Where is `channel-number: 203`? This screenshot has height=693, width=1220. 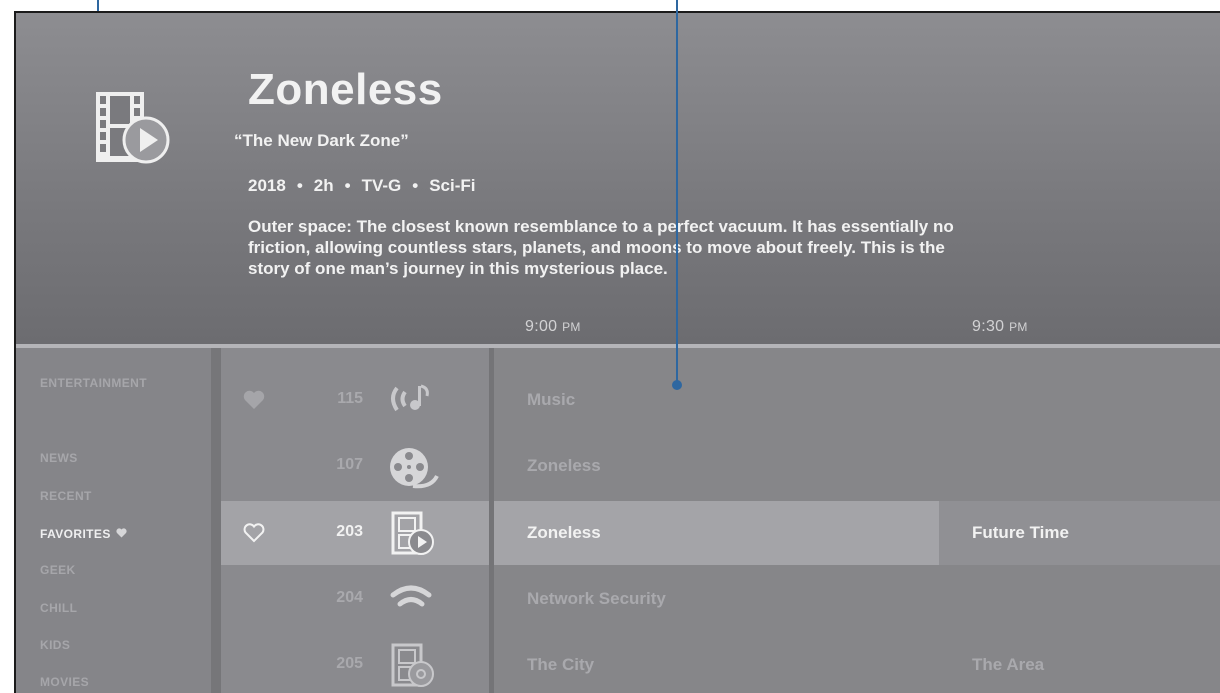 channel-number: 203 is located at coordinates (349, 531).